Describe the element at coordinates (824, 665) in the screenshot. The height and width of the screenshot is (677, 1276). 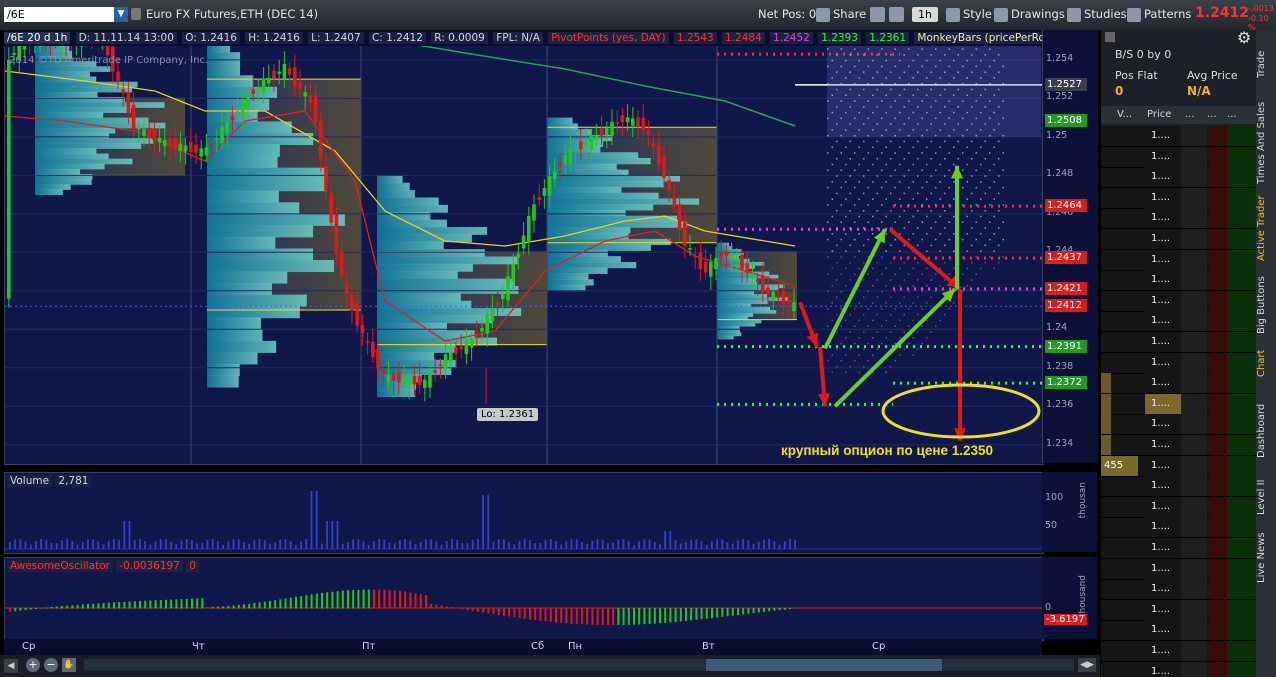
I see `scrollbar-thumb` at that location.